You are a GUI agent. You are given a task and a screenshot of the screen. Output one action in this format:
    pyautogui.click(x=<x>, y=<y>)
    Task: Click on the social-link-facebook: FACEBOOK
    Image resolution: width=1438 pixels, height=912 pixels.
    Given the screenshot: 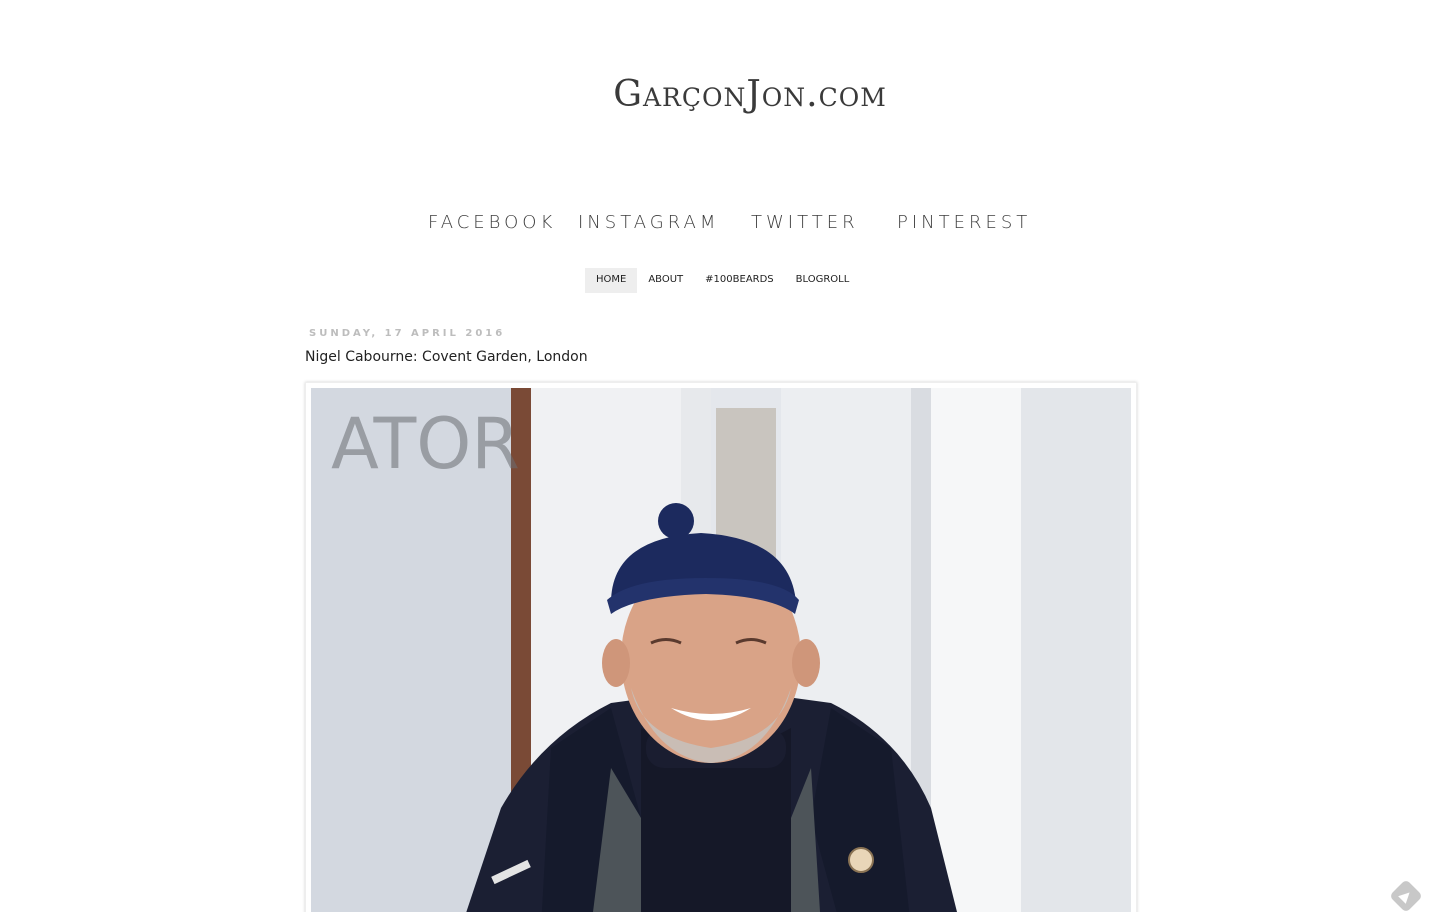 What is the action you would take?
    pyautogui.click(x=492, y=222)
    